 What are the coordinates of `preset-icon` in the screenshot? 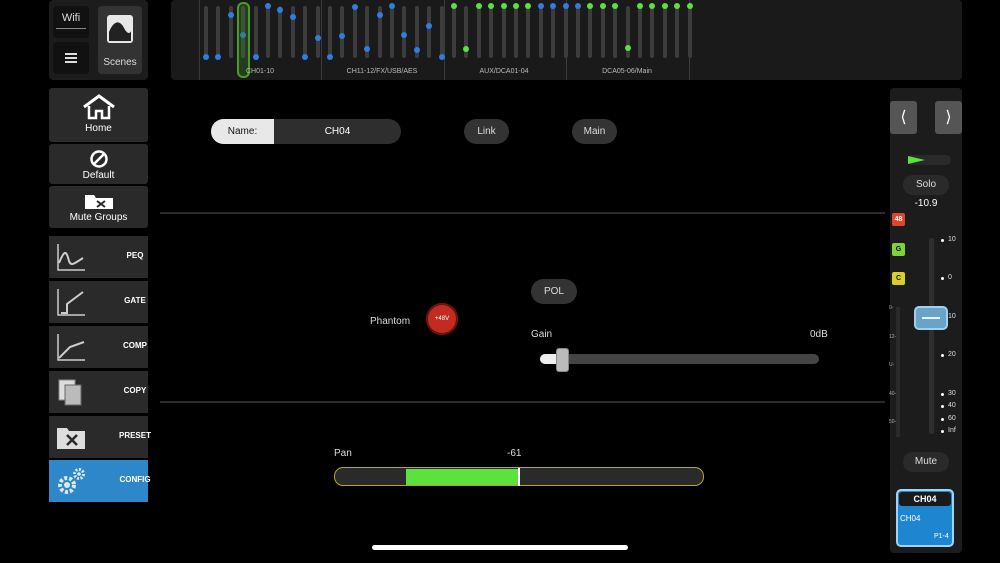 It's located at (71, 438).